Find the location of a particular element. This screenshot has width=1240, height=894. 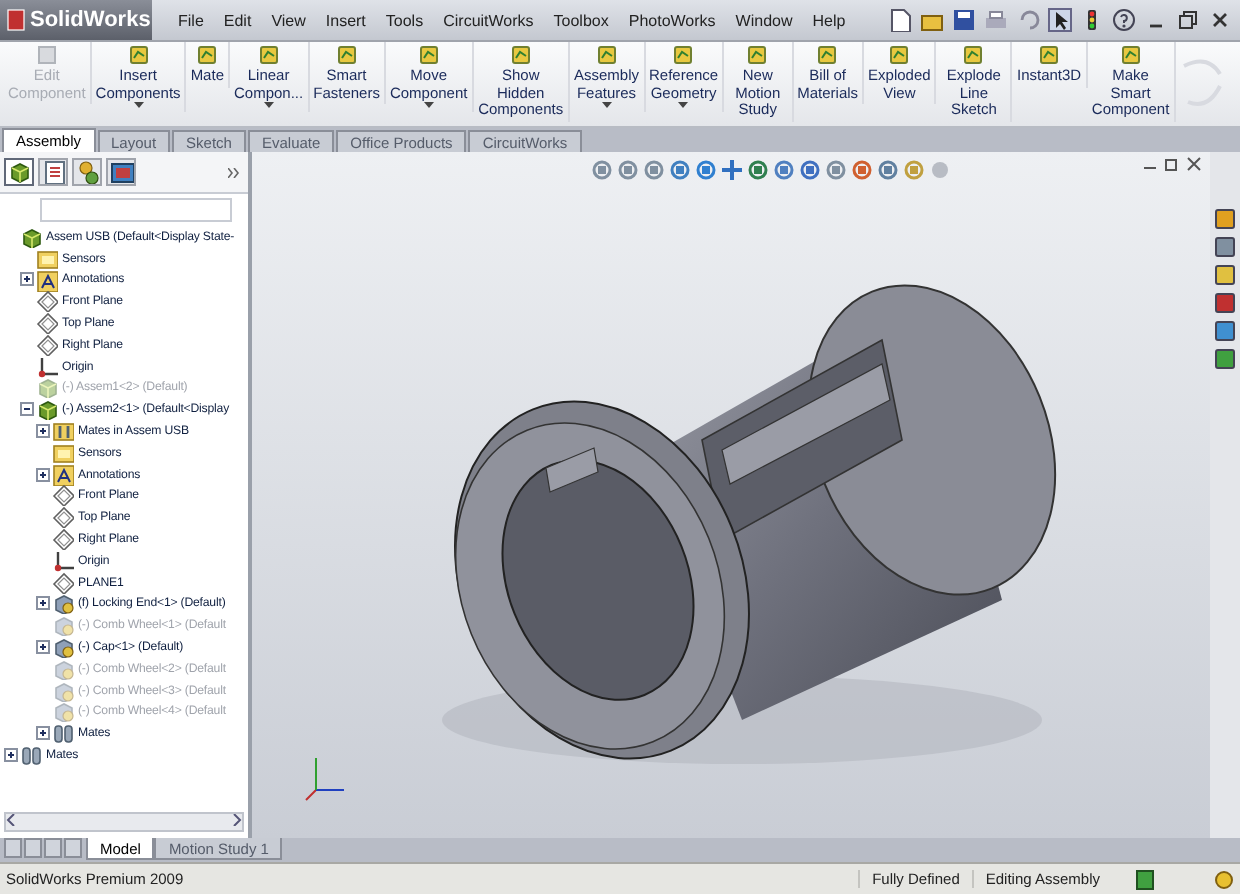

mates-folder-icon is located at coordinates (63, 431).